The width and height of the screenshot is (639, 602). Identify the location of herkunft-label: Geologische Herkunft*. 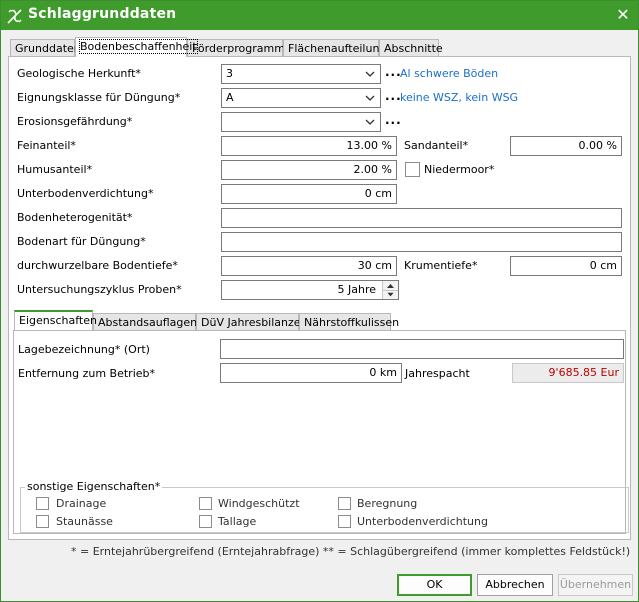
(79, 73).